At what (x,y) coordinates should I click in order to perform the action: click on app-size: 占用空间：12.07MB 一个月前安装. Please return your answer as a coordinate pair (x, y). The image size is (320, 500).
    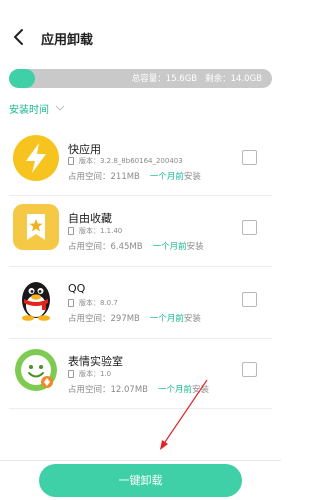
    Looking at the image, I should click on (139, 390).